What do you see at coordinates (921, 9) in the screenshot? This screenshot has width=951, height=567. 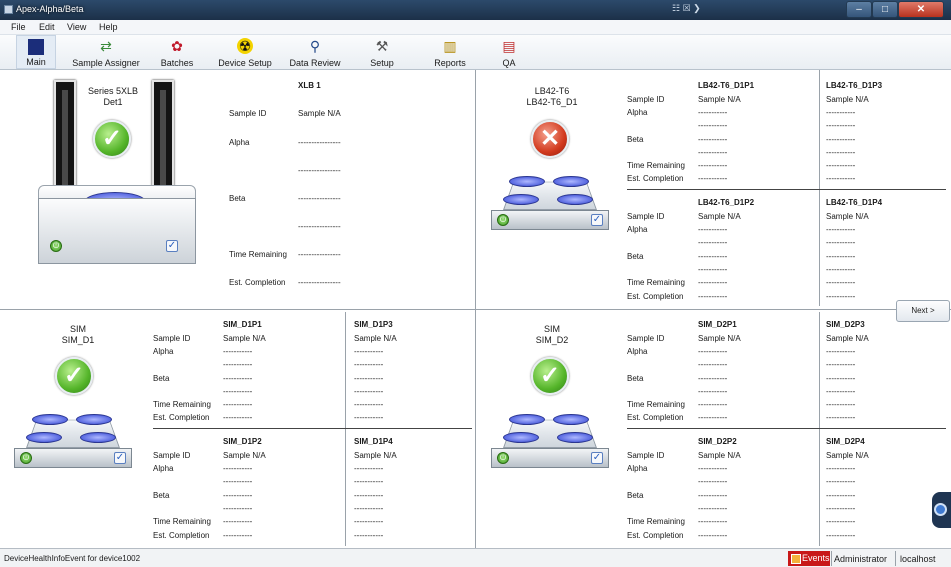 I see `close-button: ✕` at bounding box center [921, 9].